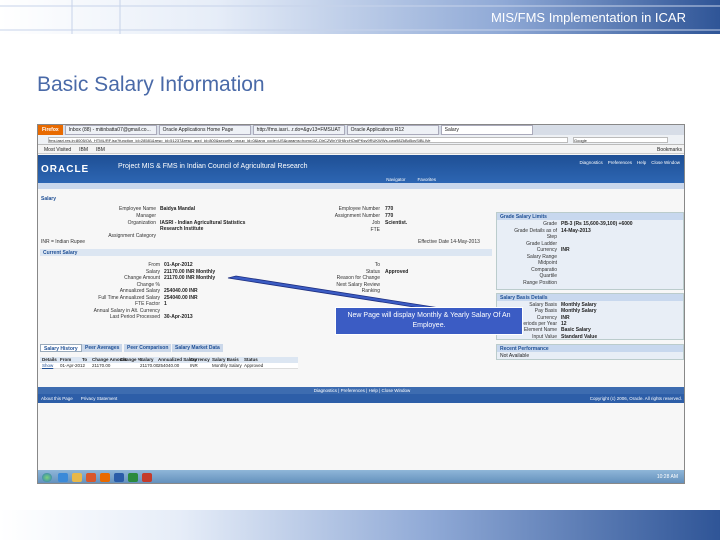  Describe the element at coordinates (565, 317) in the screenshot. I see `salary-basis-value: INR` at that location.